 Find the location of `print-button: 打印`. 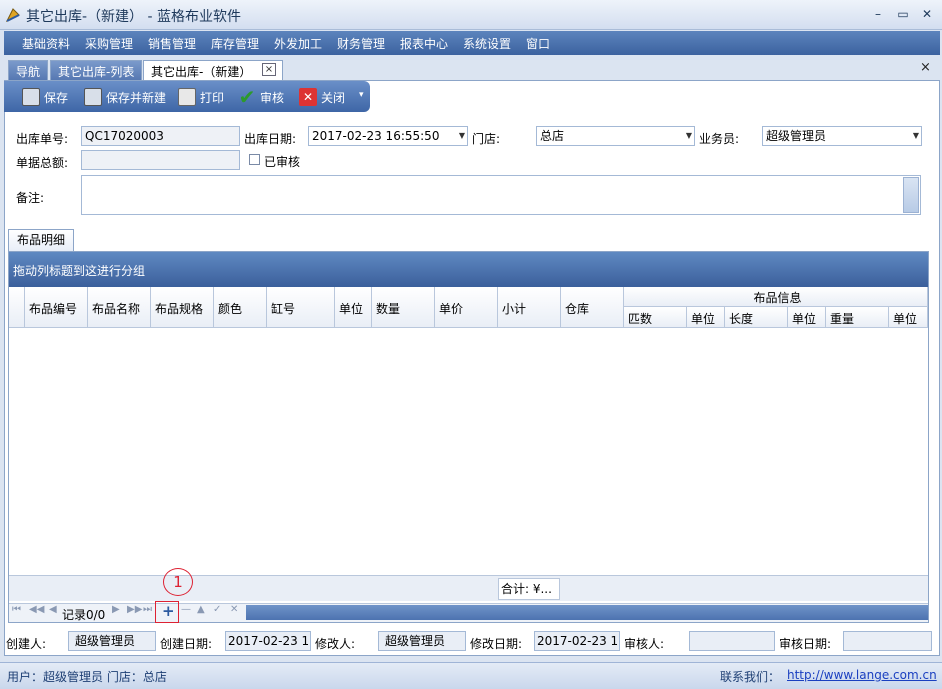

print-button: 打印 is located at coordinates (201, 97).